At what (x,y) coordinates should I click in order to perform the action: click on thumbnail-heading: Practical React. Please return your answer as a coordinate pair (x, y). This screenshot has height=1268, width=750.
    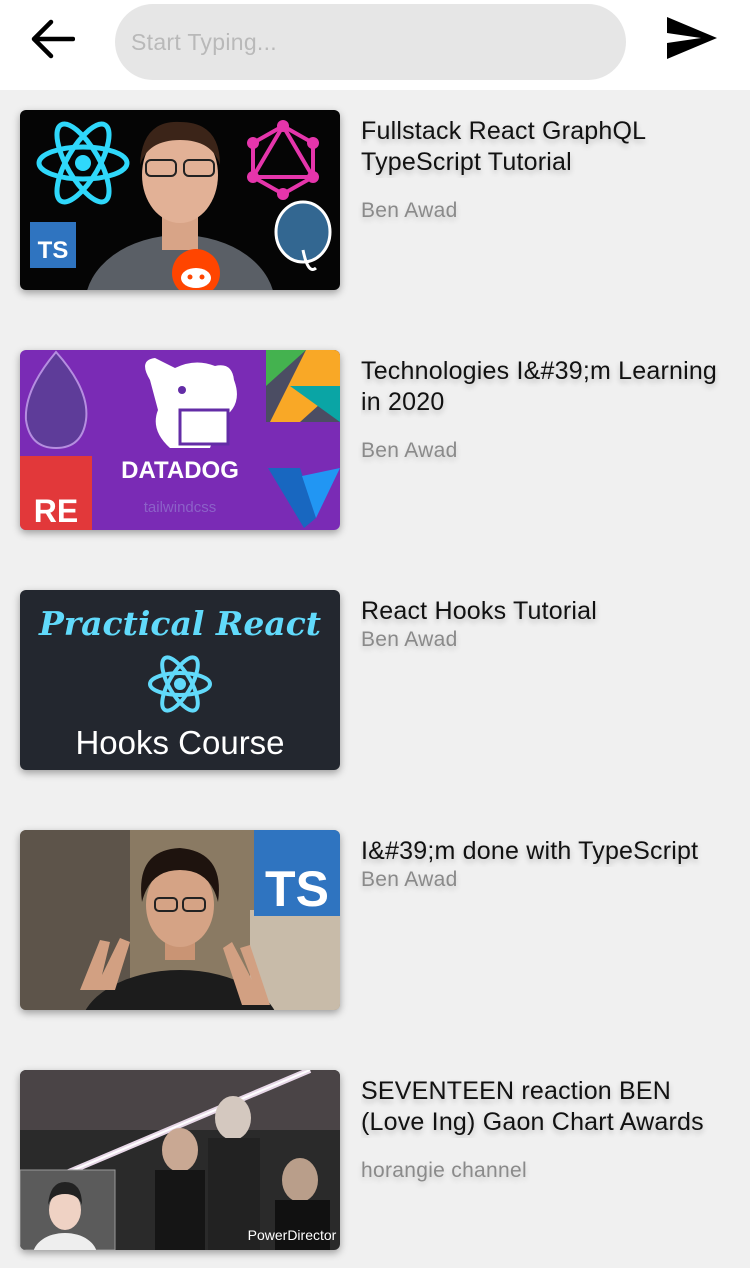
    Looking at the image, I should click on (179, 623).